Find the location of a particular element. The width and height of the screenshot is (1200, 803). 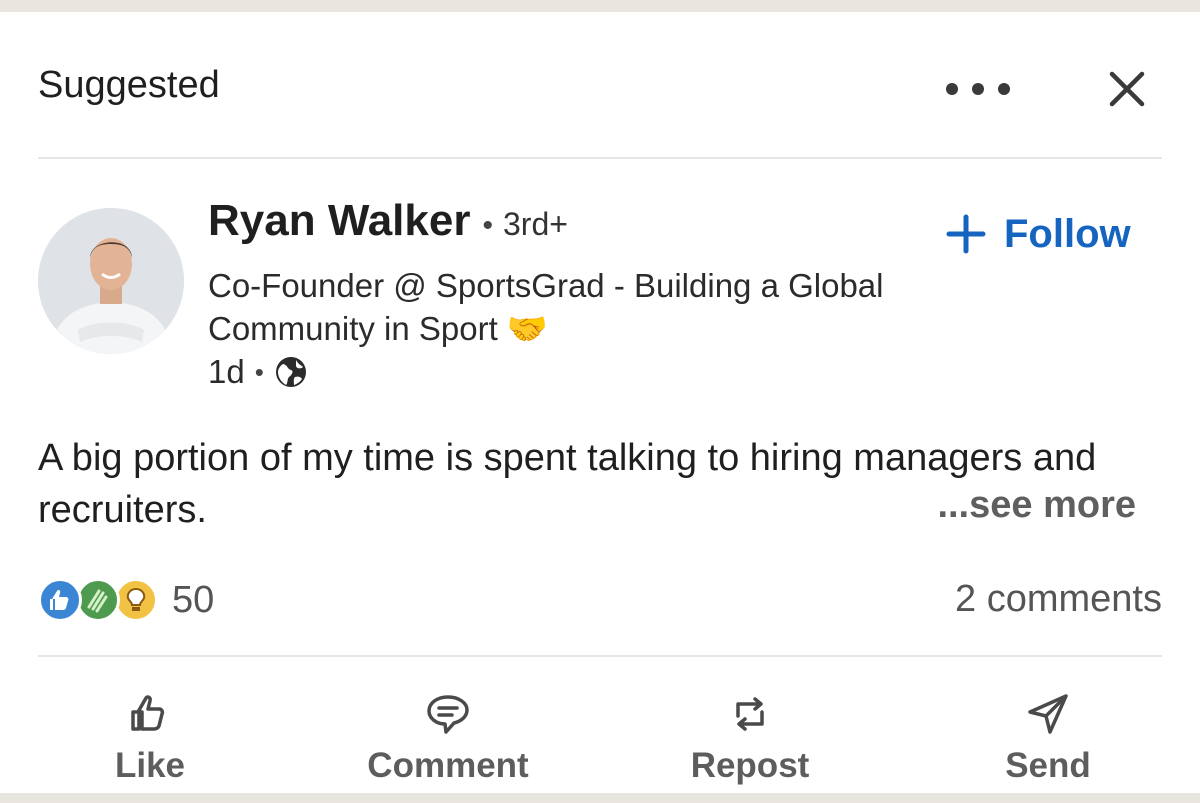

suggested-label: Suggested is located at coordinates (129, 85).